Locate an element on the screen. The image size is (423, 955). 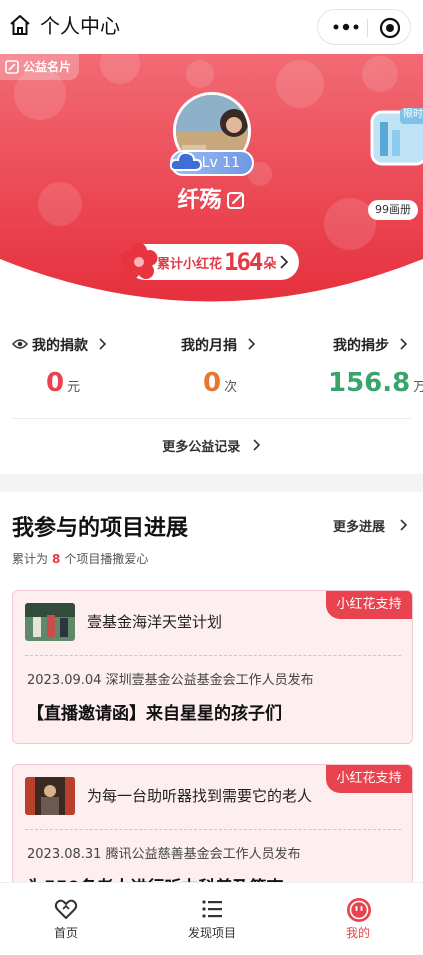
capsule-divider is located at coordinates (367, 28).